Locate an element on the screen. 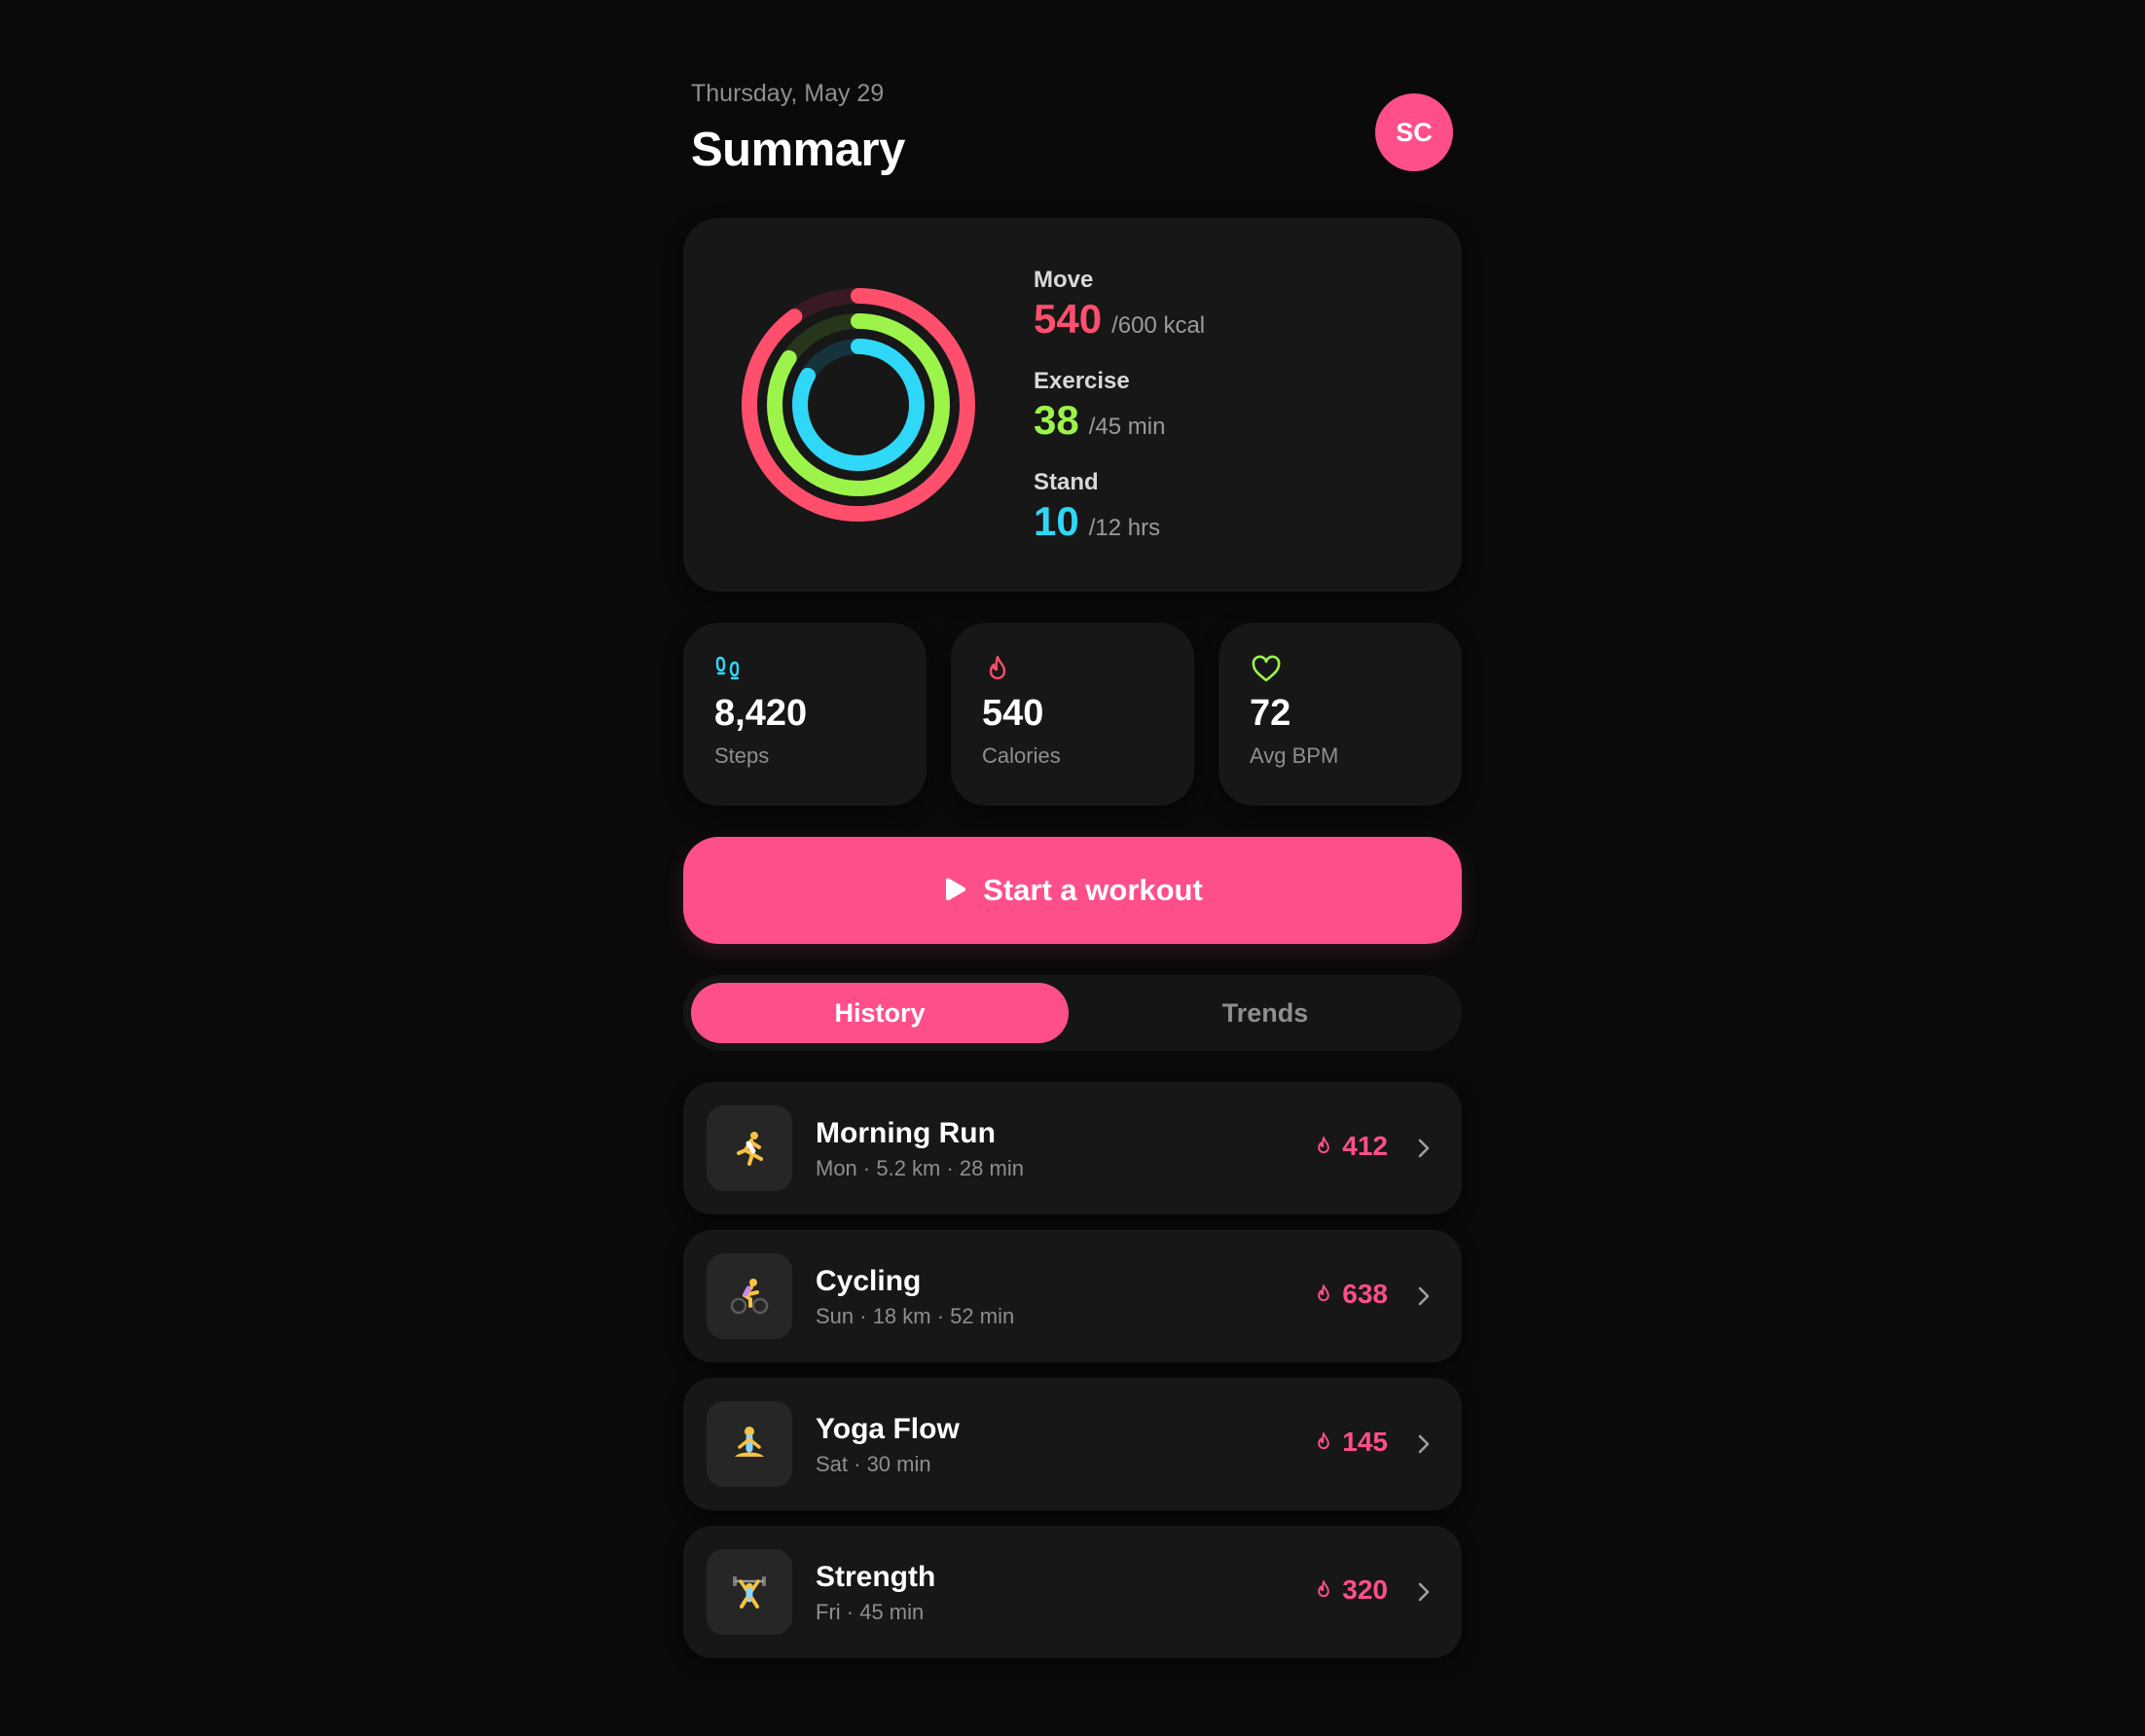  workout-item-cycling: Cycling Sun · 18 km · 52 min 638 is located at coordinates (1072, 1296).